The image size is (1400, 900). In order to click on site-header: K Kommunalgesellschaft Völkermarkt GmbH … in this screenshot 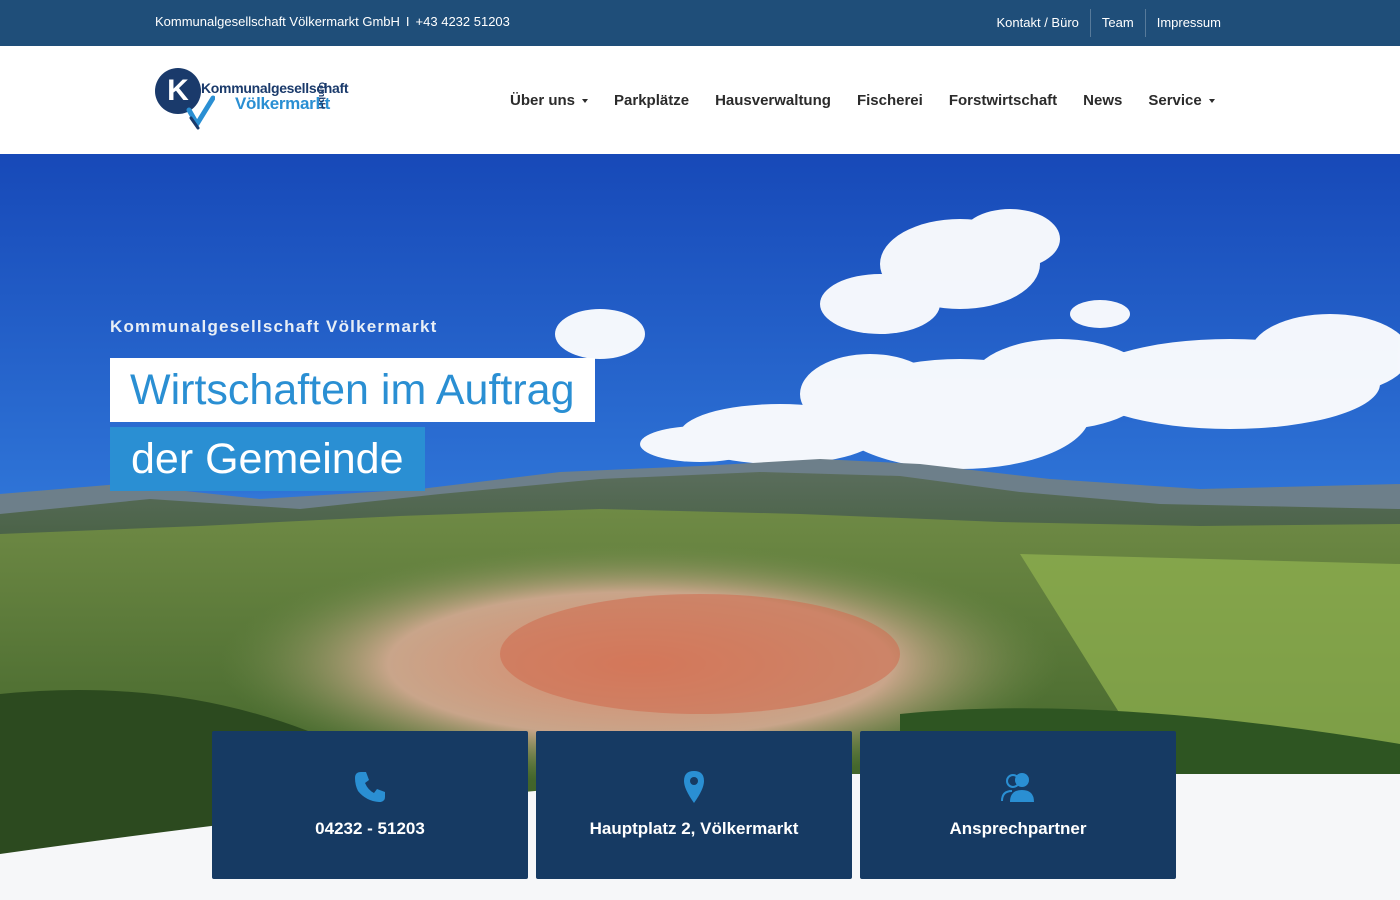, I will do `click(700, 100)`.